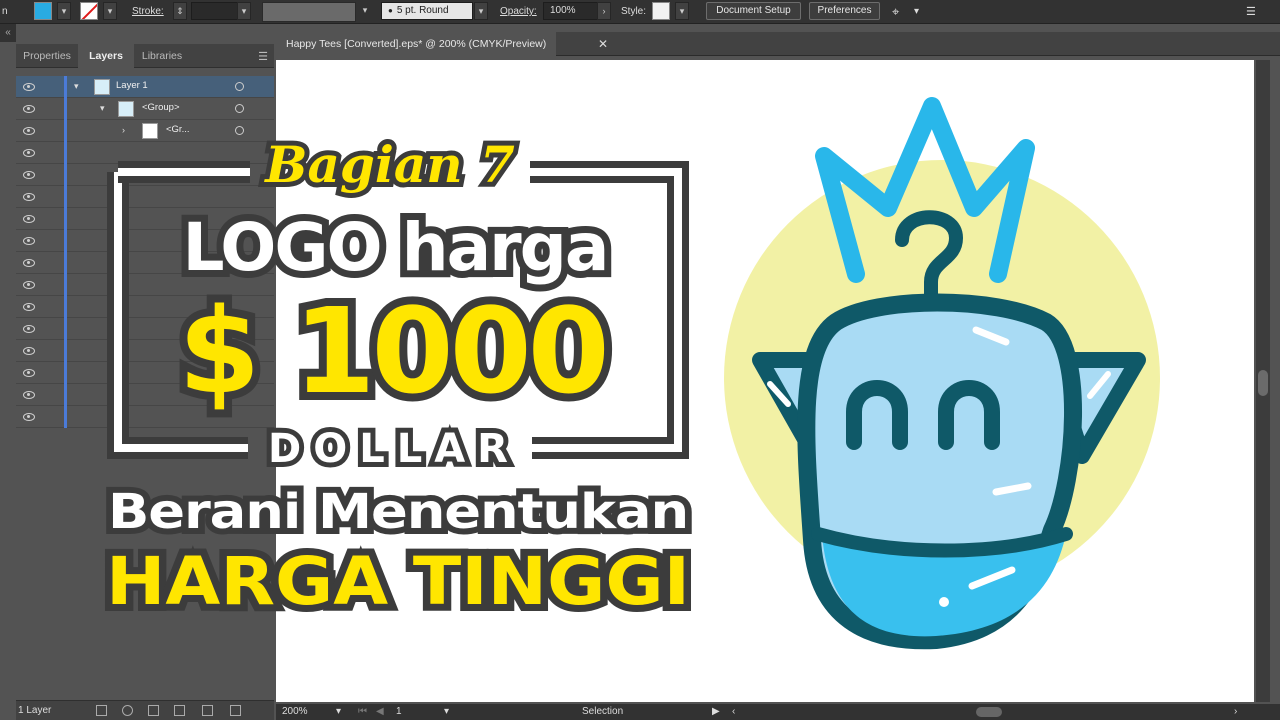 This screenshot has width=1280, height=720. I want to click on zoom-dropdown: ▾, so click(338, 711).